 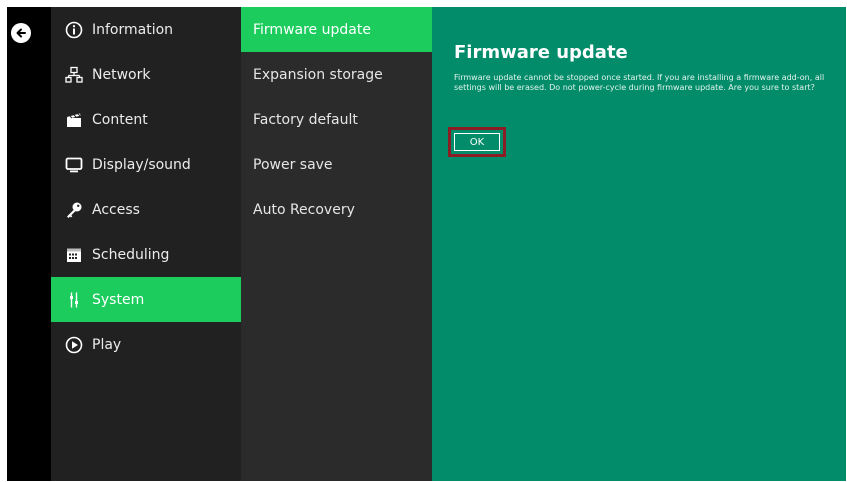 What do you see at coordinates (120, 119) in the screenshot?
I see `menu-item-label: Content` at bounding box center [120, 119].